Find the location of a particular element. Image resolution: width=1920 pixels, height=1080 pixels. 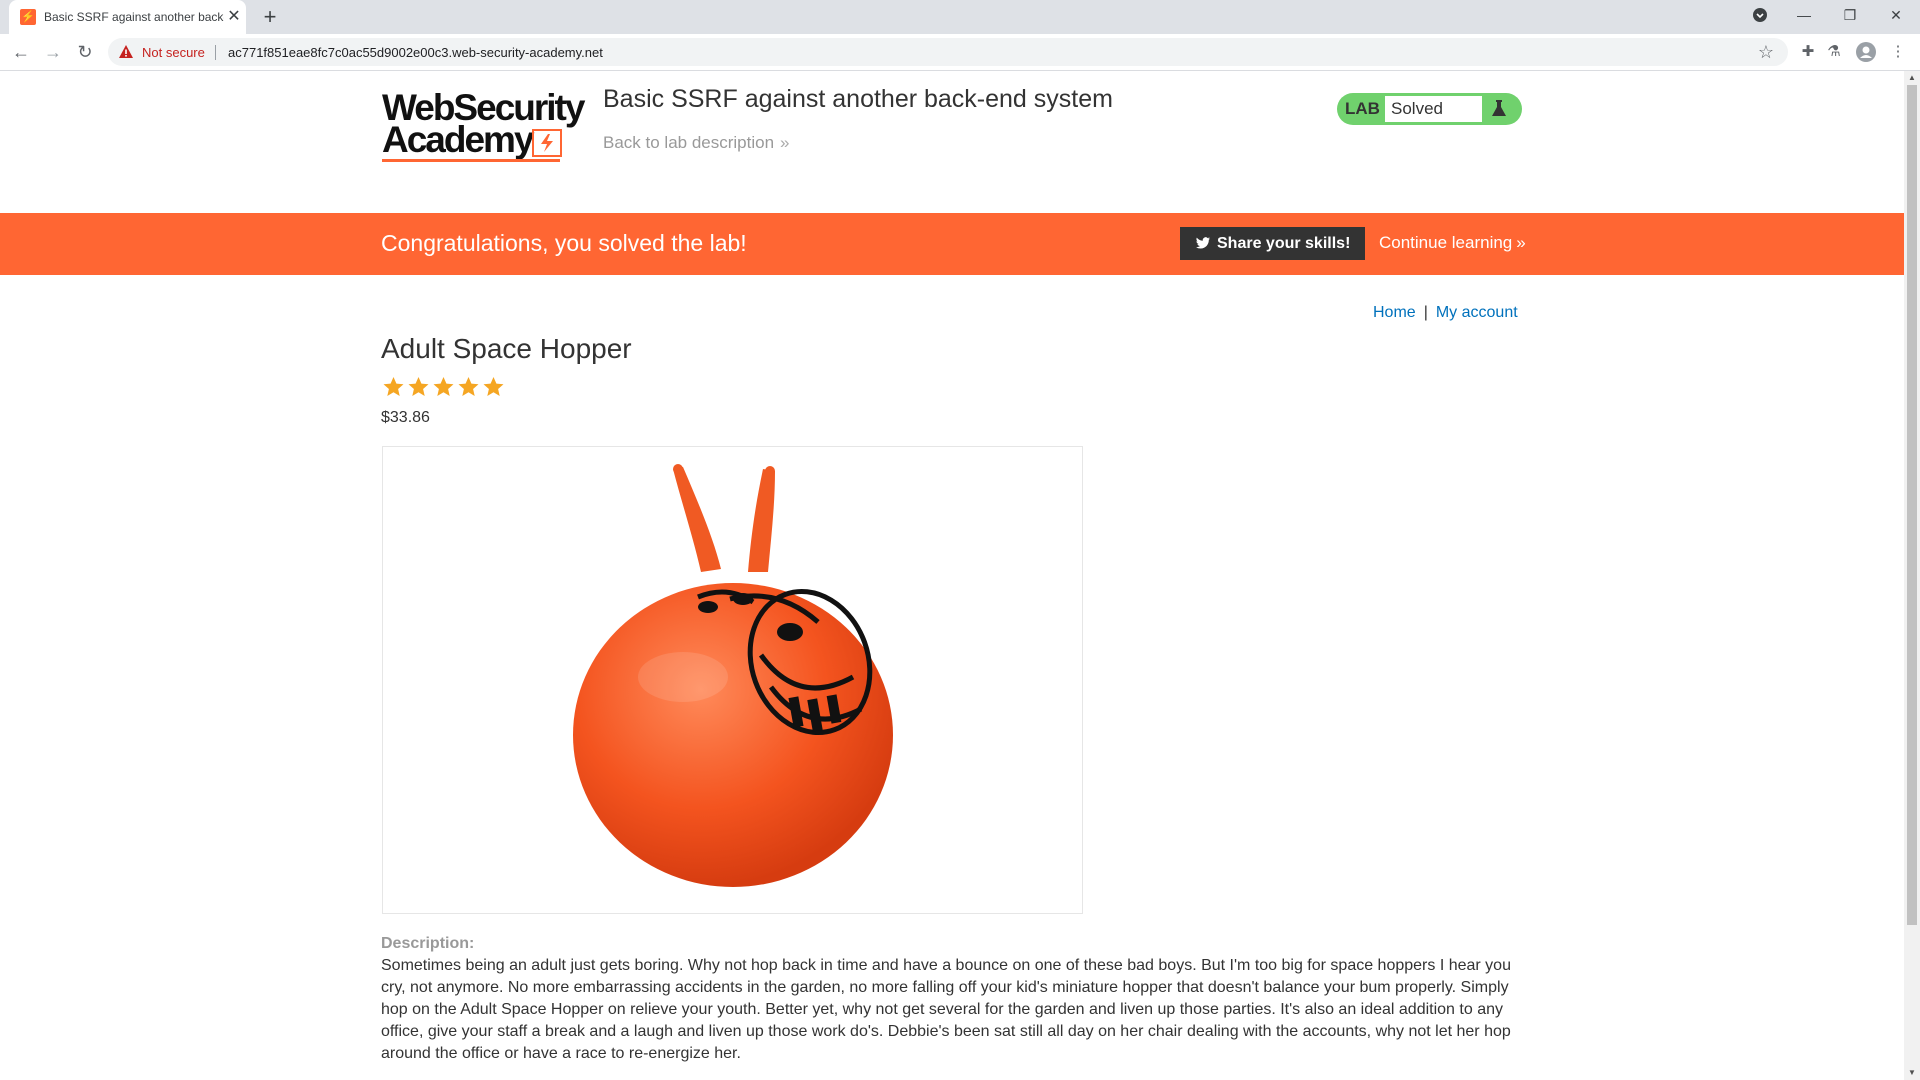

lab-status-box: Solved is located at coordinates (1433, 109).